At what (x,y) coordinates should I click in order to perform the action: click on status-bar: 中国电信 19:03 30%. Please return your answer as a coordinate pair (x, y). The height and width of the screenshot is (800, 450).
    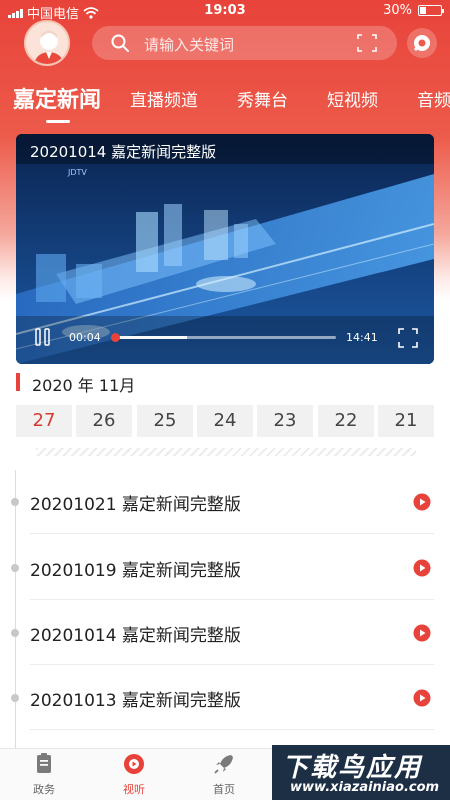
    Looking at the image, I should click on (225, 11).